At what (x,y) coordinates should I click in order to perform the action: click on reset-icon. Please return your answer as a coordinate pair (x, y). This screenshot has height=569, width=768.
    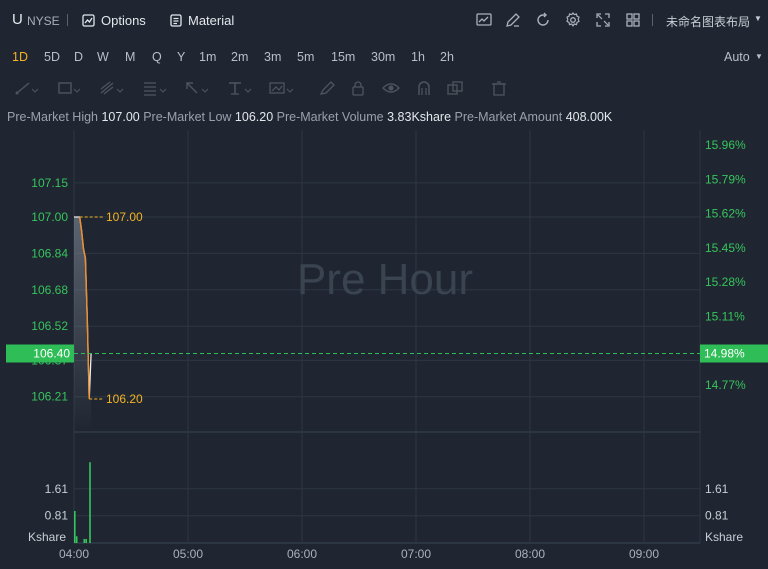
    Looking at the image, I should click on (543, 20).